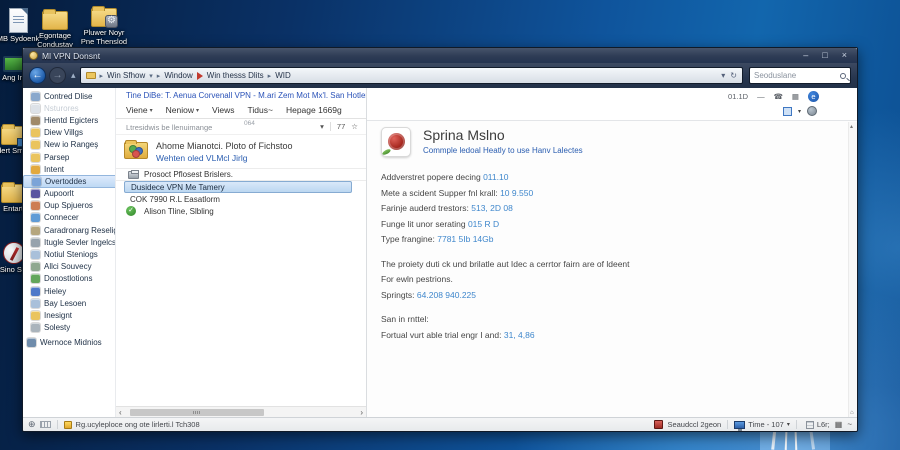 The width and height of the screenshot is (900, 450). Describe the element at coordinates (314, 110) in the screenshot. I see `menu-item: Hepage 1669g` at that location.